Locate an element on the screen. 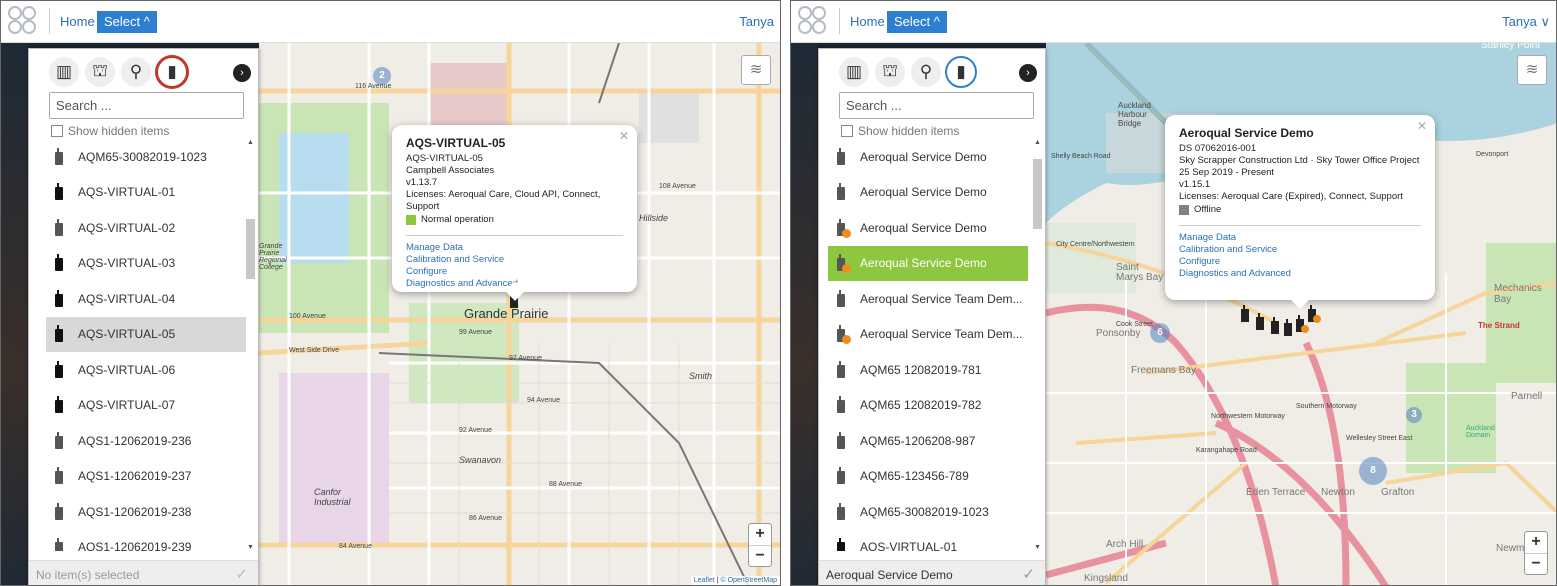  user-menu: Tanya ∨ is located at coordinates (1526, 22).